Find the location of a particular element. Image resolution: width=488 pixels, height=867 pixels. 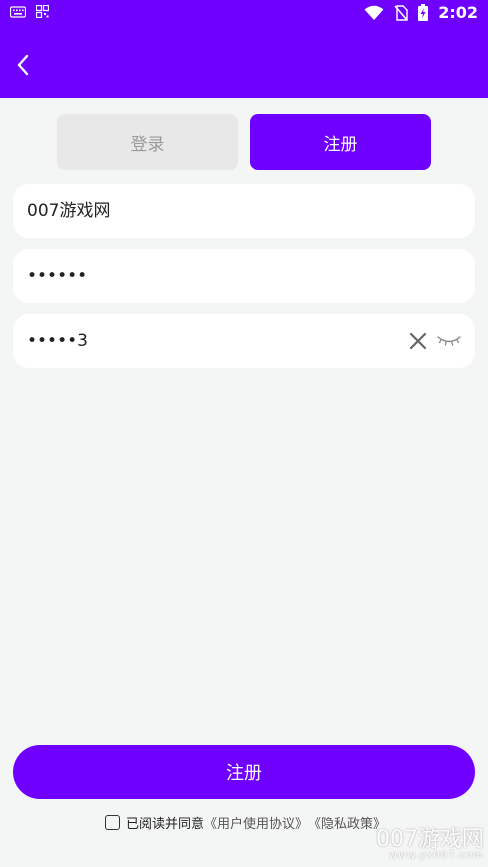

username-value: 007游戏网 is located at coordinates (69, 211).